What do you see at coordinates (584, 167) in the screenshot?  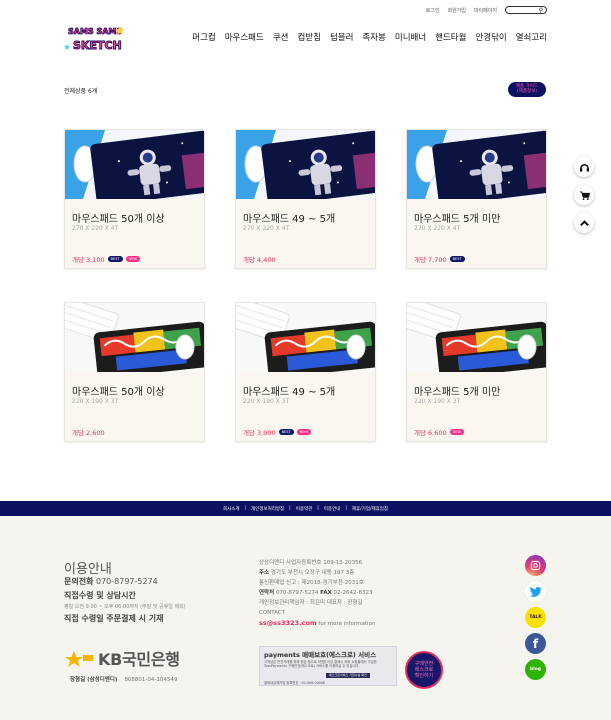 I see `headset-icon` at bounding box center [584, 167].